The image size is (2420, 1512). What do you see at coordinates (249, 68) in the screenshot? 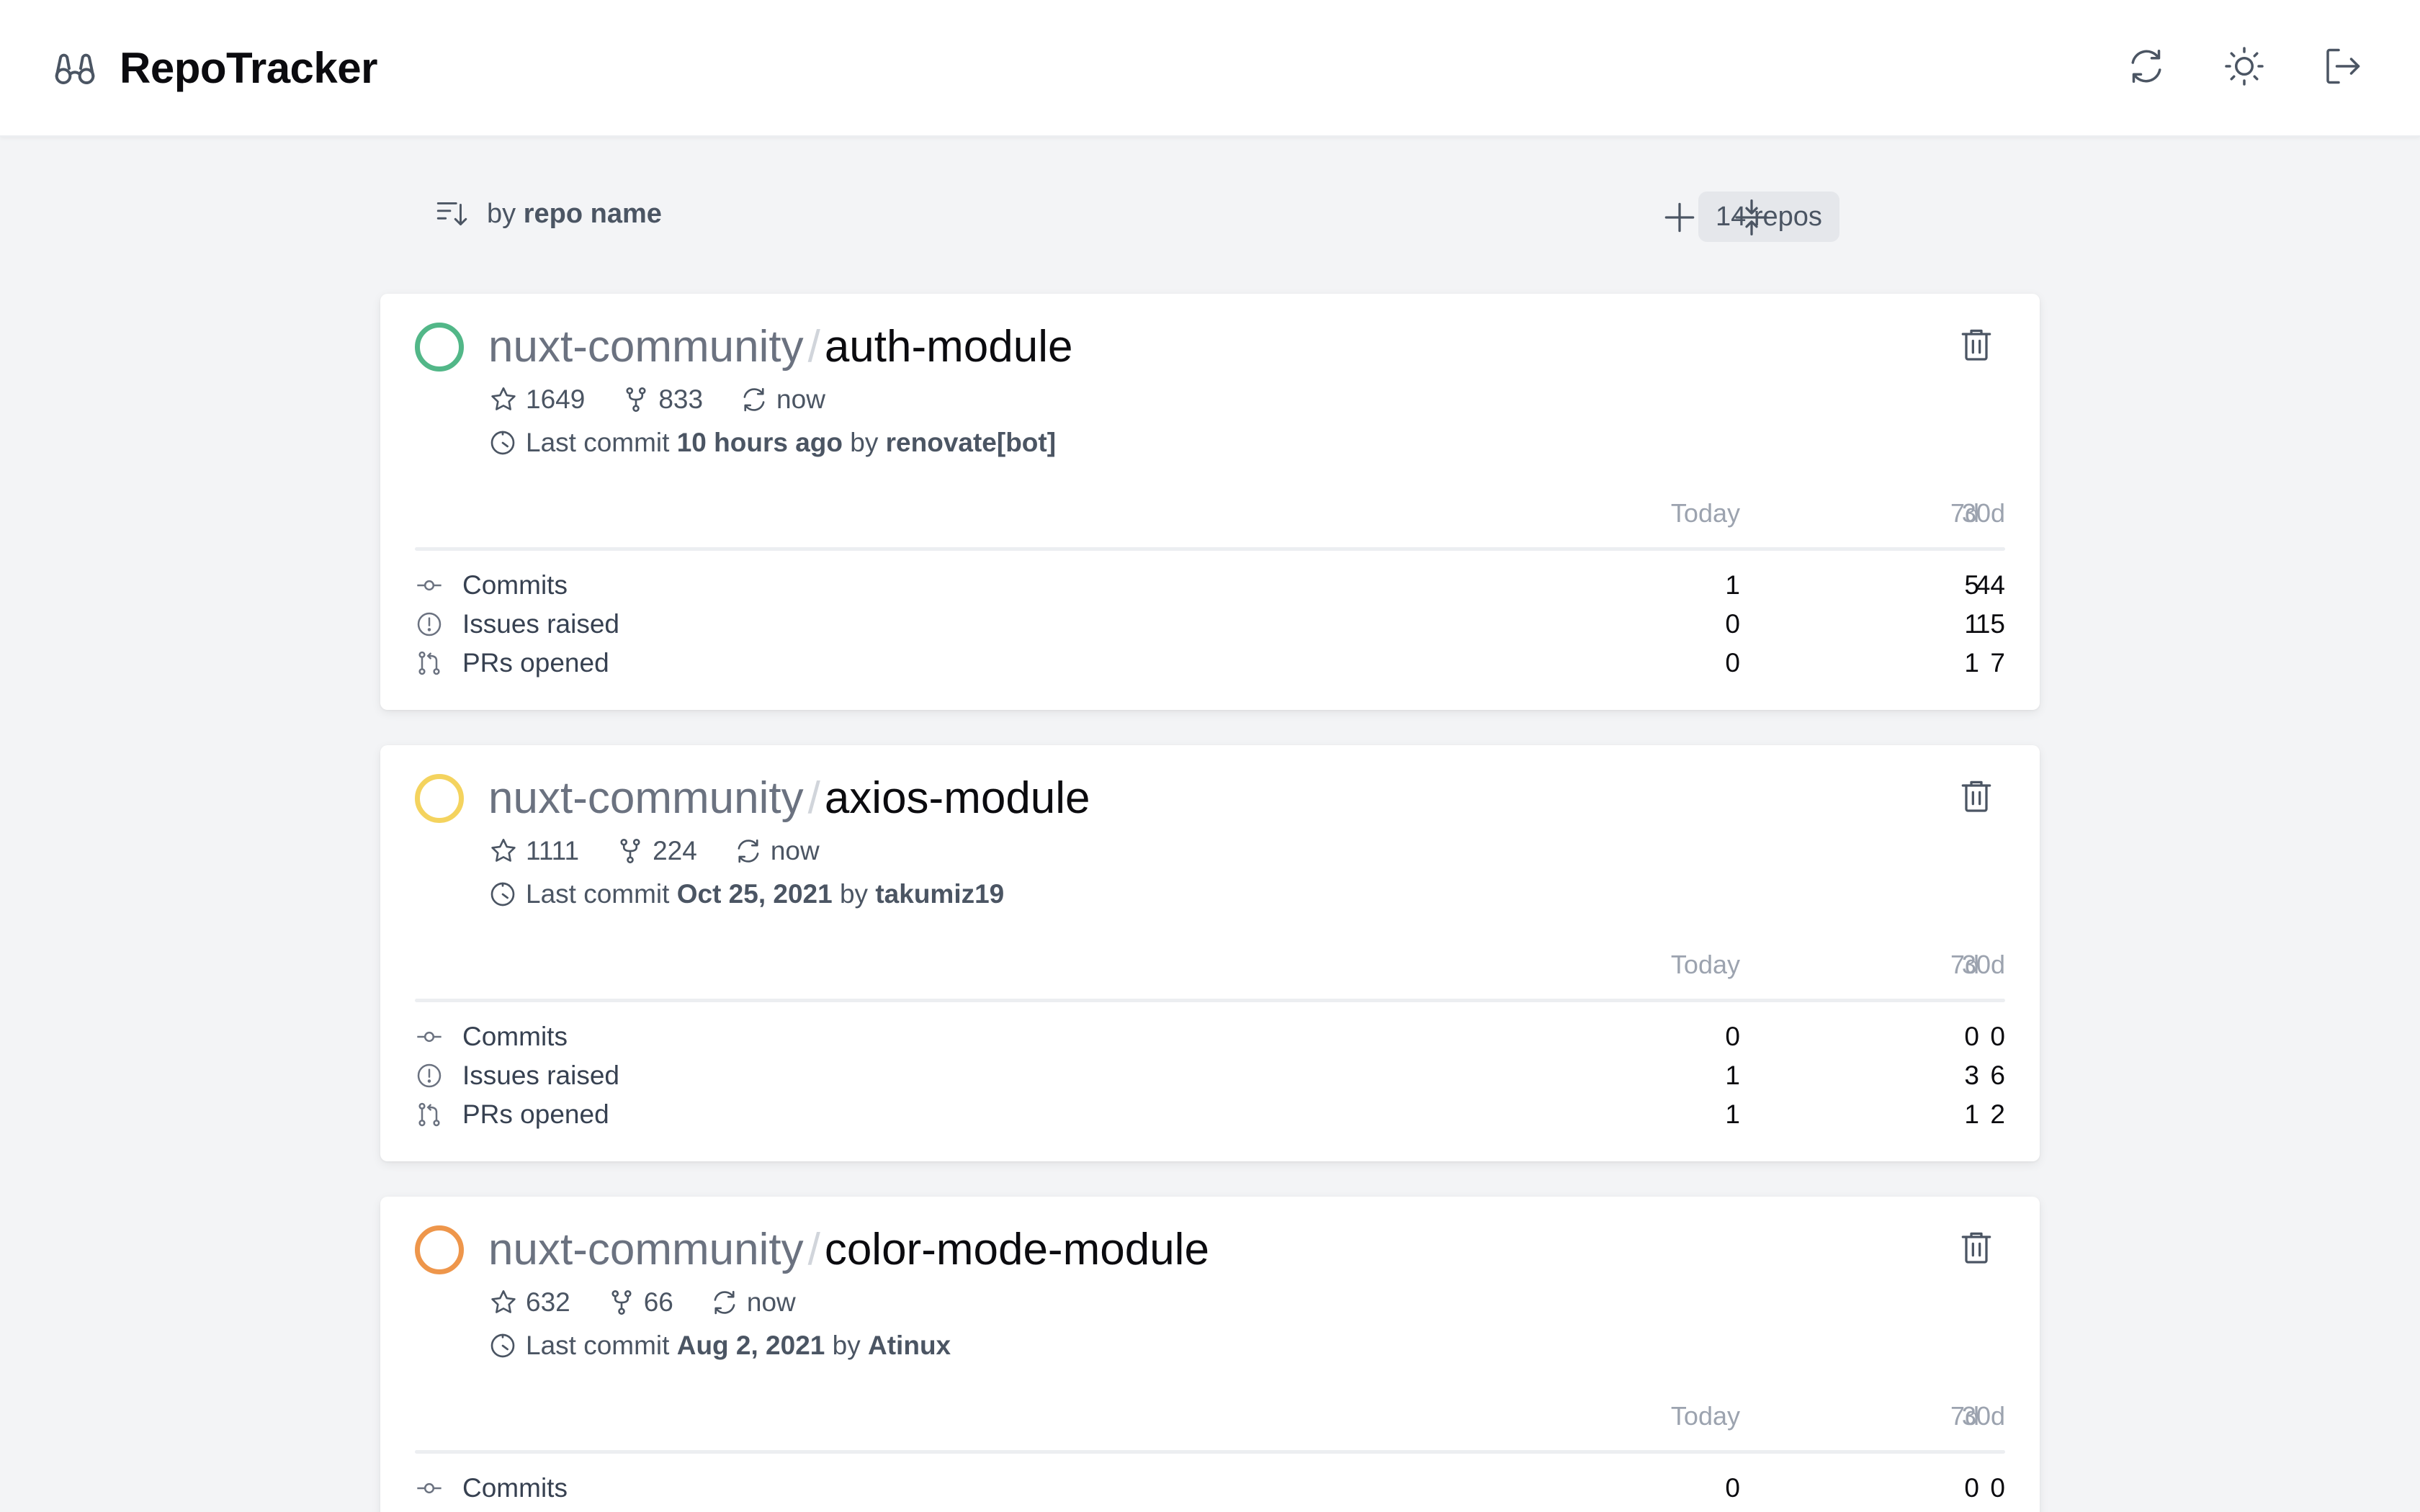
I see `app-title: RepoTracker` at bounding box center [249, 68].